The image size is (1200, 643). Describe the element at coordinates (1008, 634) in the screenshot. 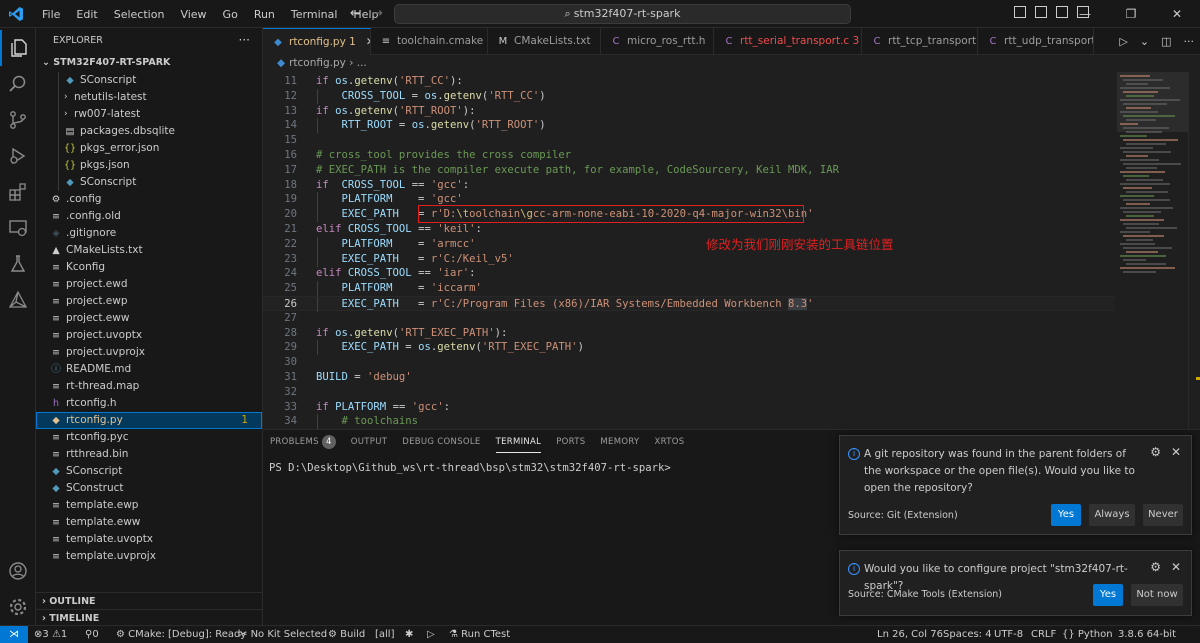

I see `encoding-status: UTF-8` at that location.